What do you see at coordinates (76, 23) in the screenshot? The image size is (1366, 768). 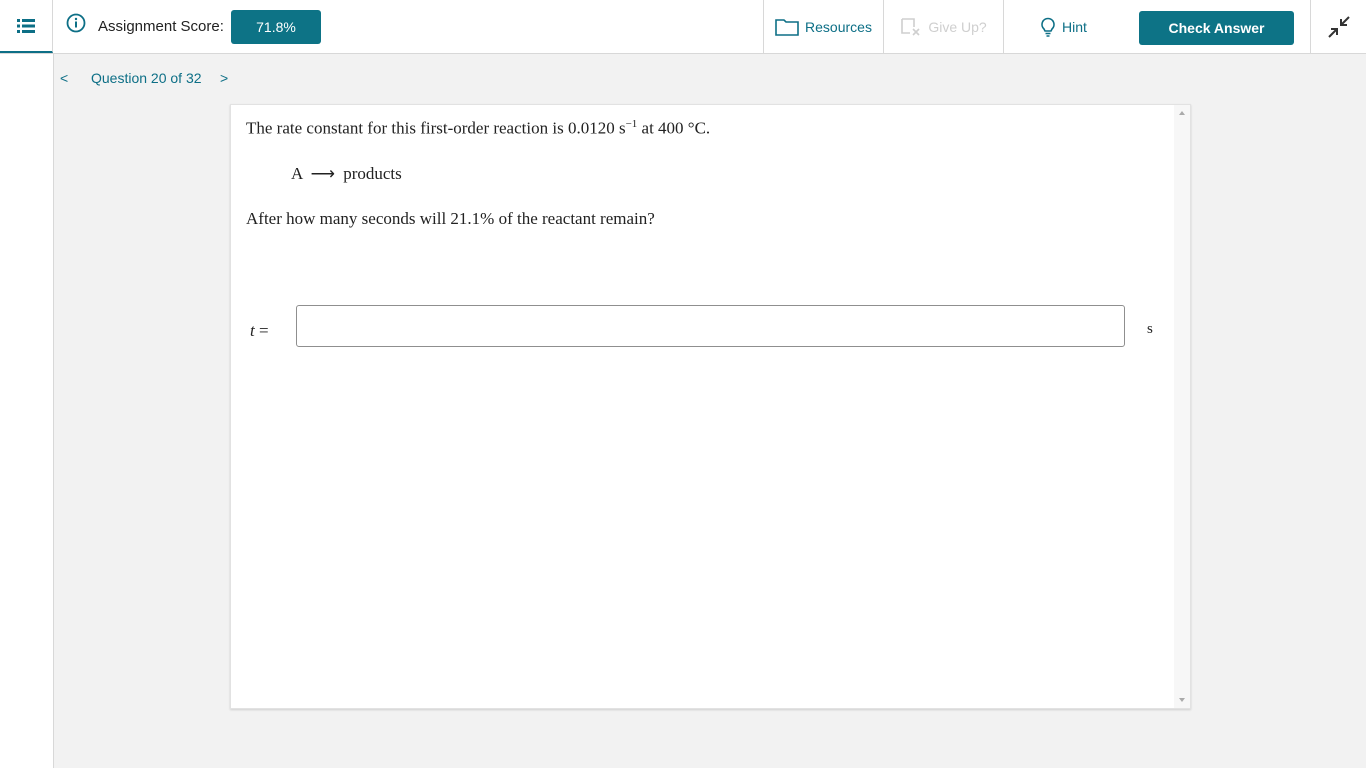 I see `info-icon` at bounding box center [76, 23].